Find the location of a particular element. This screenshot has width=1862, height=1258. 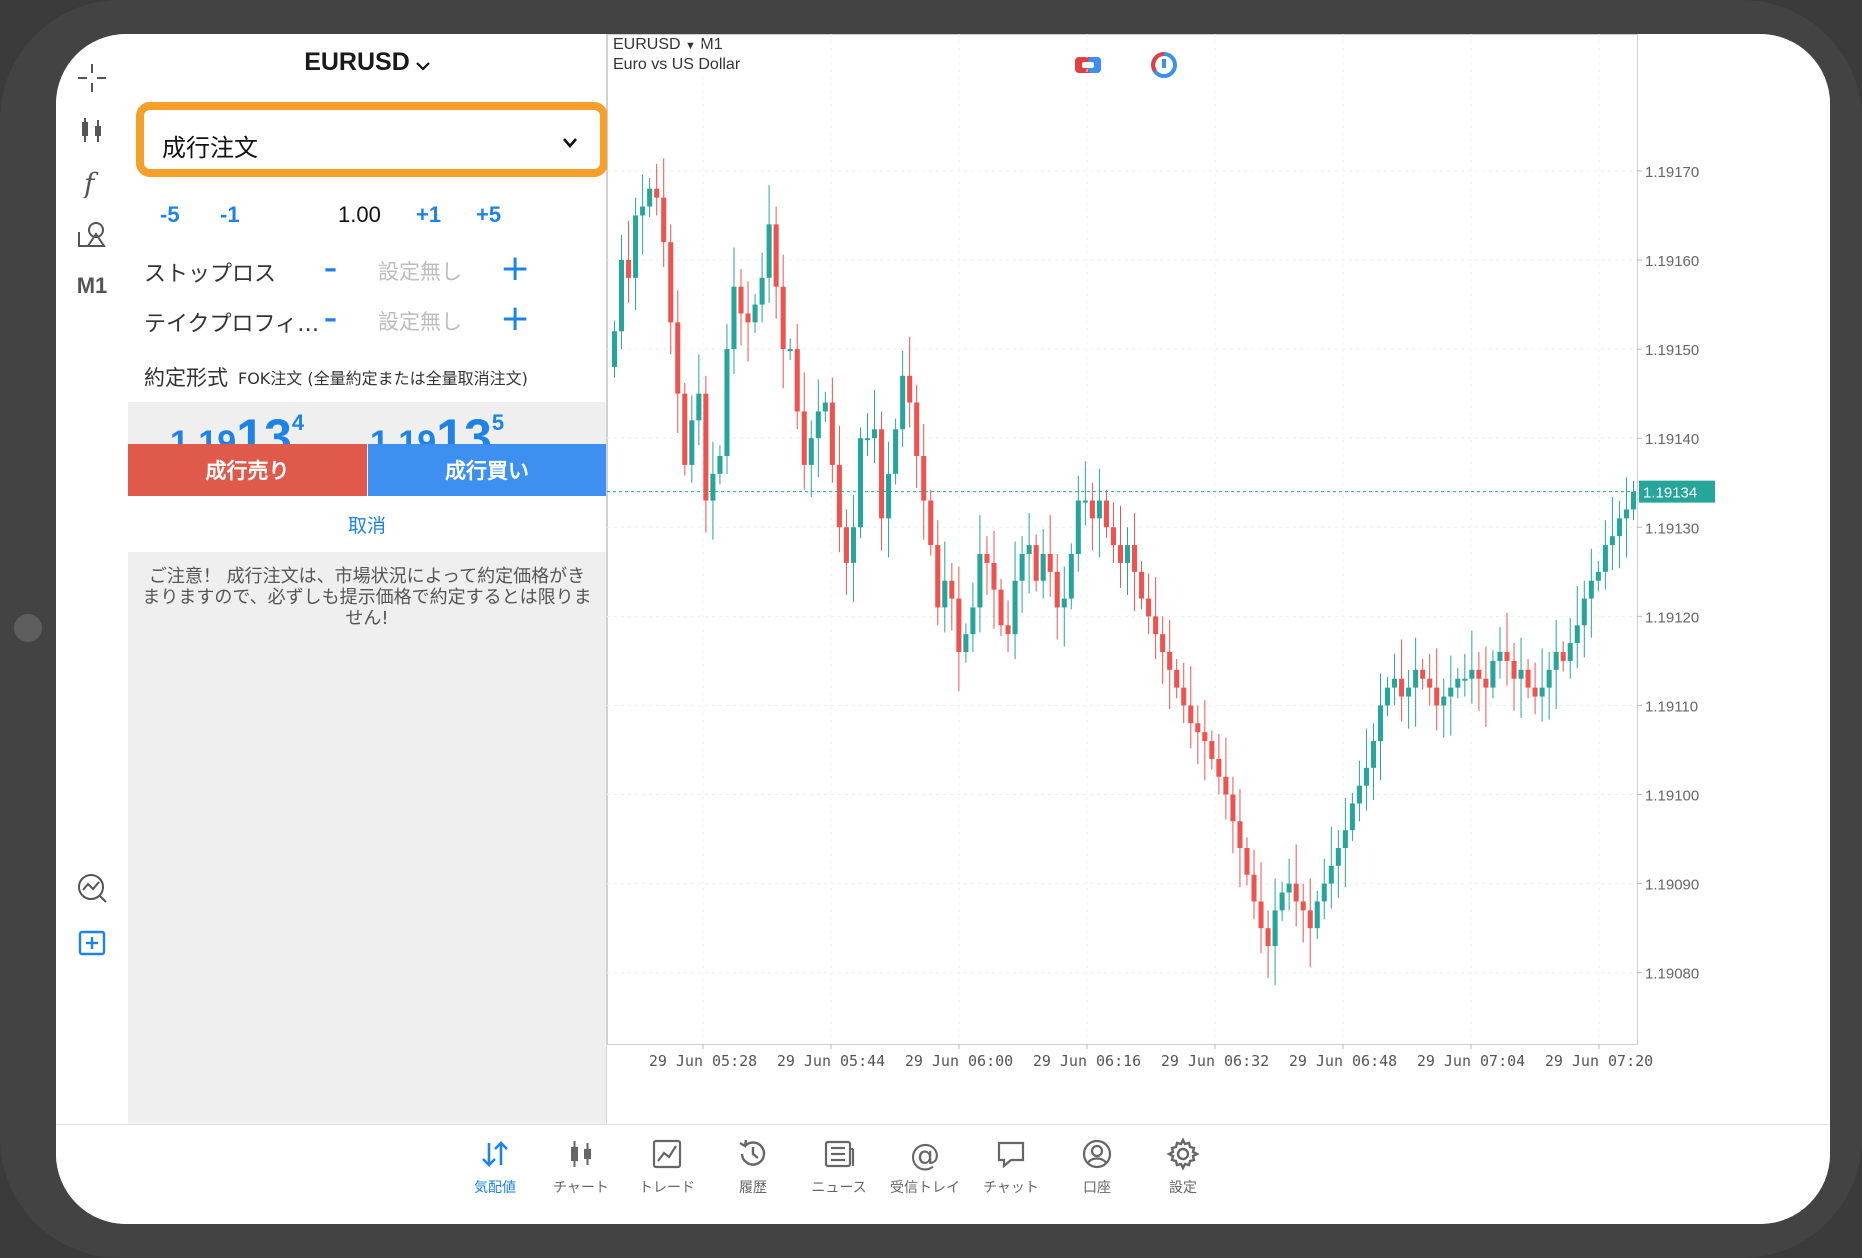

timeframe-button: M1 is located at coordinates (92, 286).